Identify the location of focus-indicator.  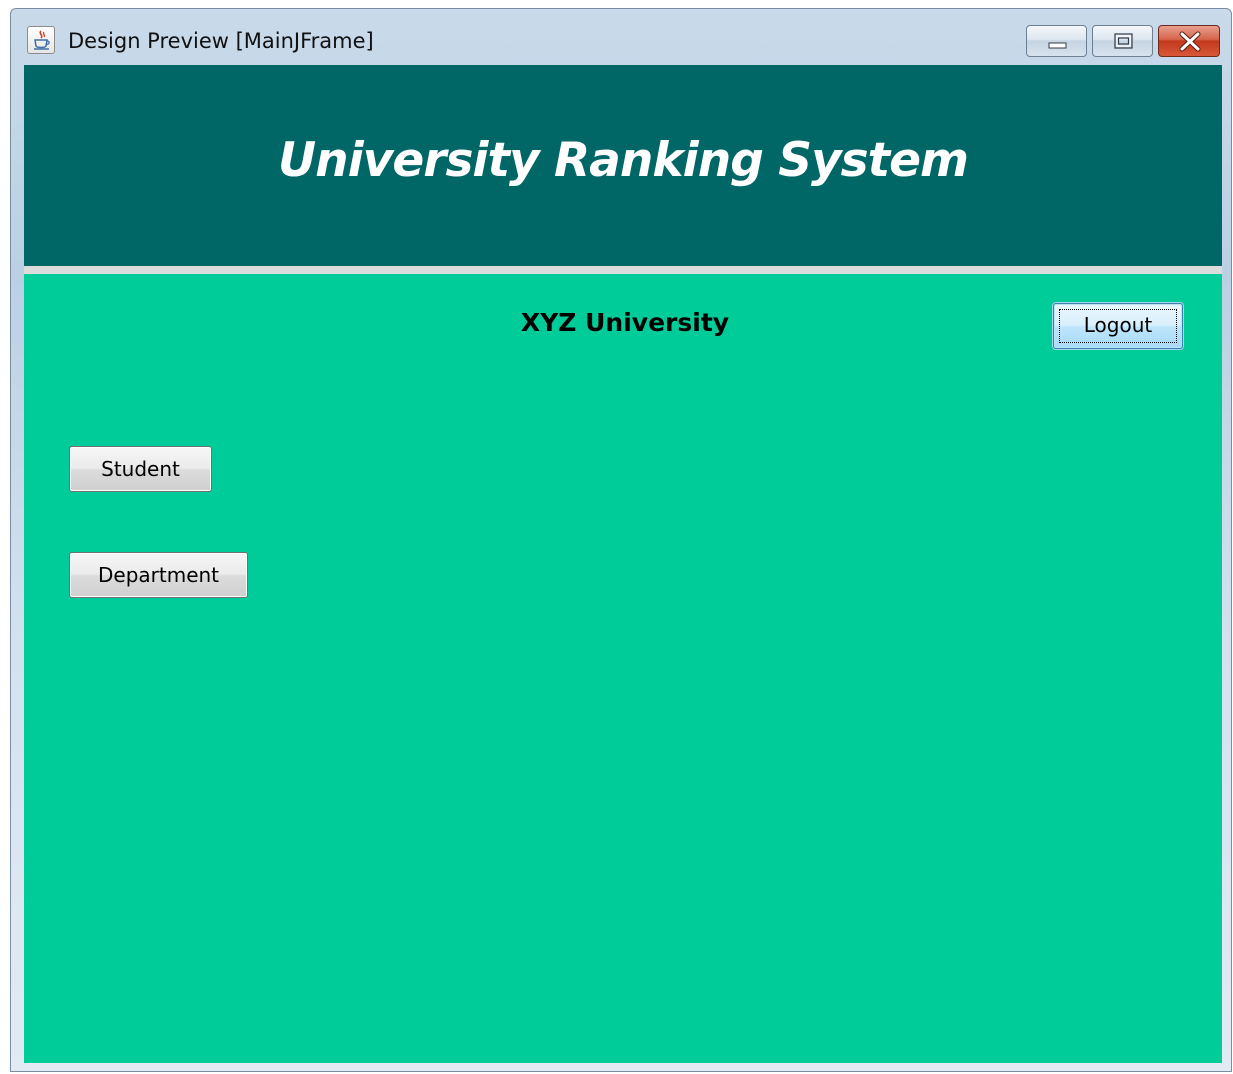
(1118, 326).